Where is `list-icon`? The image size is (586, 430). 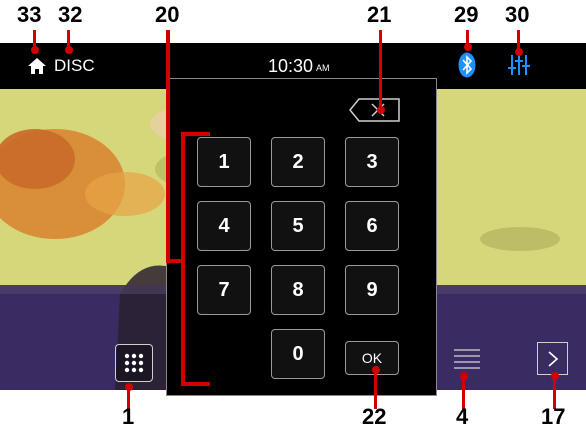
list-icon is located at coordinates (467, 360).